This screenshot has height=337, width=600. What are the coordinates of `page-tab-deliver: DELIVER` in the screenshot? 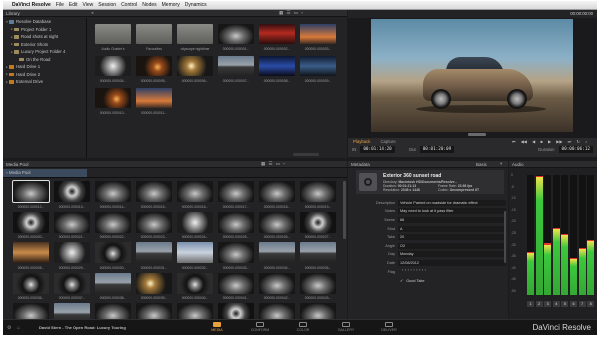 It's located at (389, 328).